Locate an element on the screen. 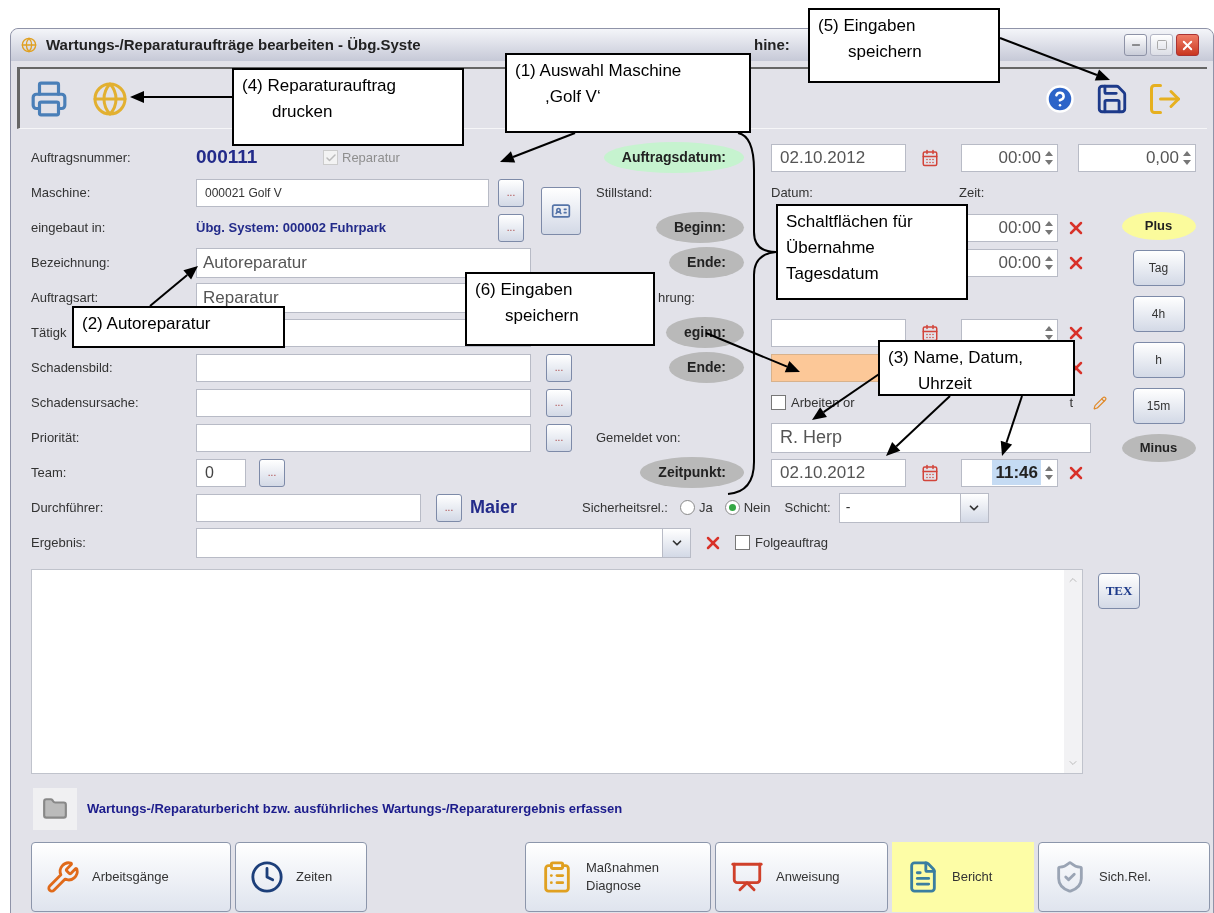 The width and height of the screenshot is (1214, 913). time-field: 00:00 is located at coordinates (1009, 157).